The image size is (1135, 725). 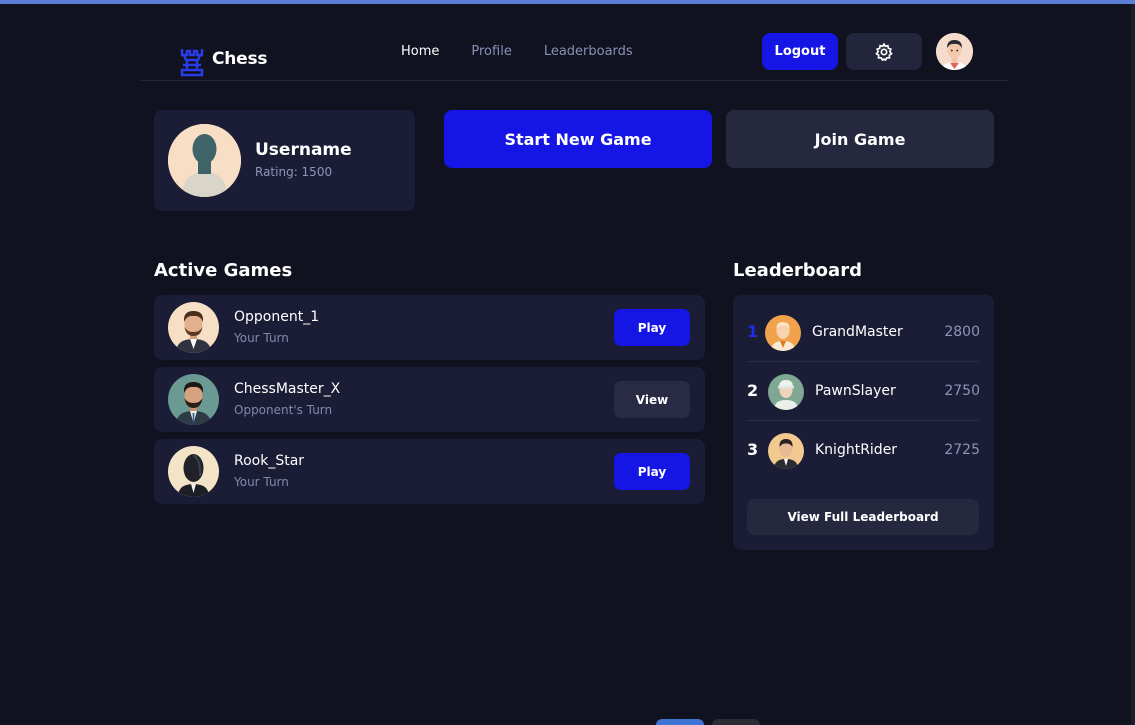 What do you see at coordinates (1133, 364) in the screenshot?
I see `window-right-border` at bounding box center [1133, 364].